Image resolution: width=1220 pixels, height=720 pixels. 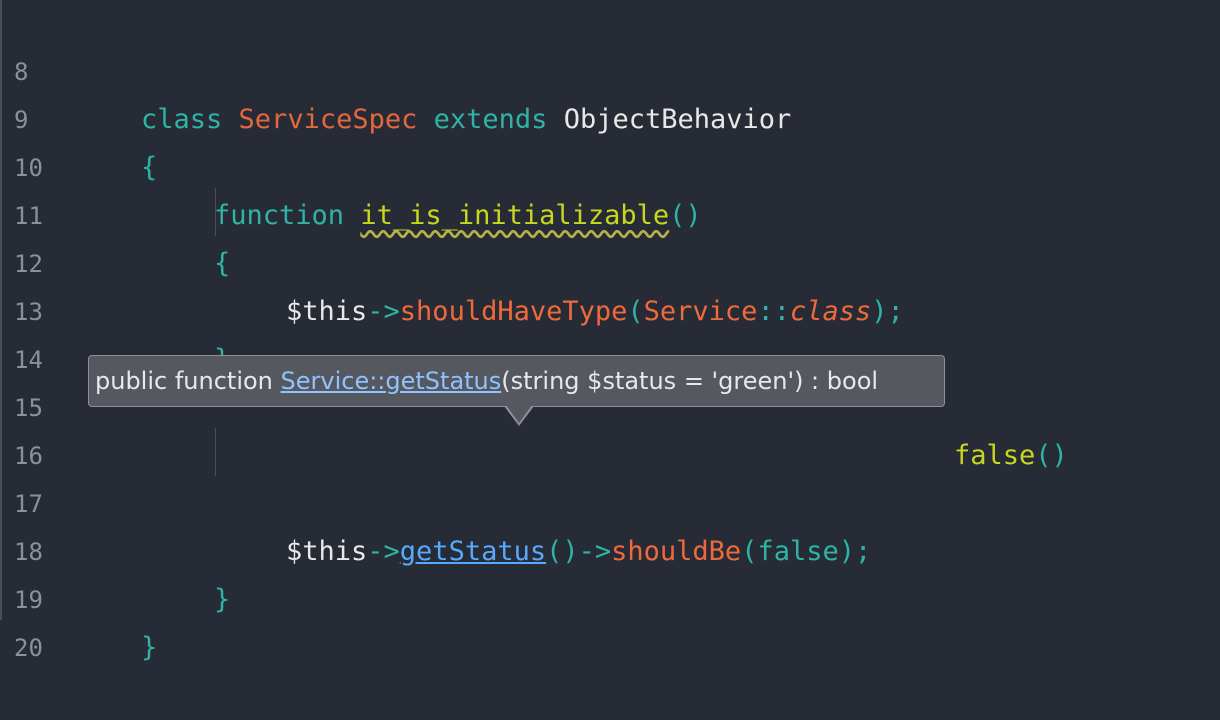 I want to click on tooltip-method-link: Service::getStatus, so click(x=391, y=381).